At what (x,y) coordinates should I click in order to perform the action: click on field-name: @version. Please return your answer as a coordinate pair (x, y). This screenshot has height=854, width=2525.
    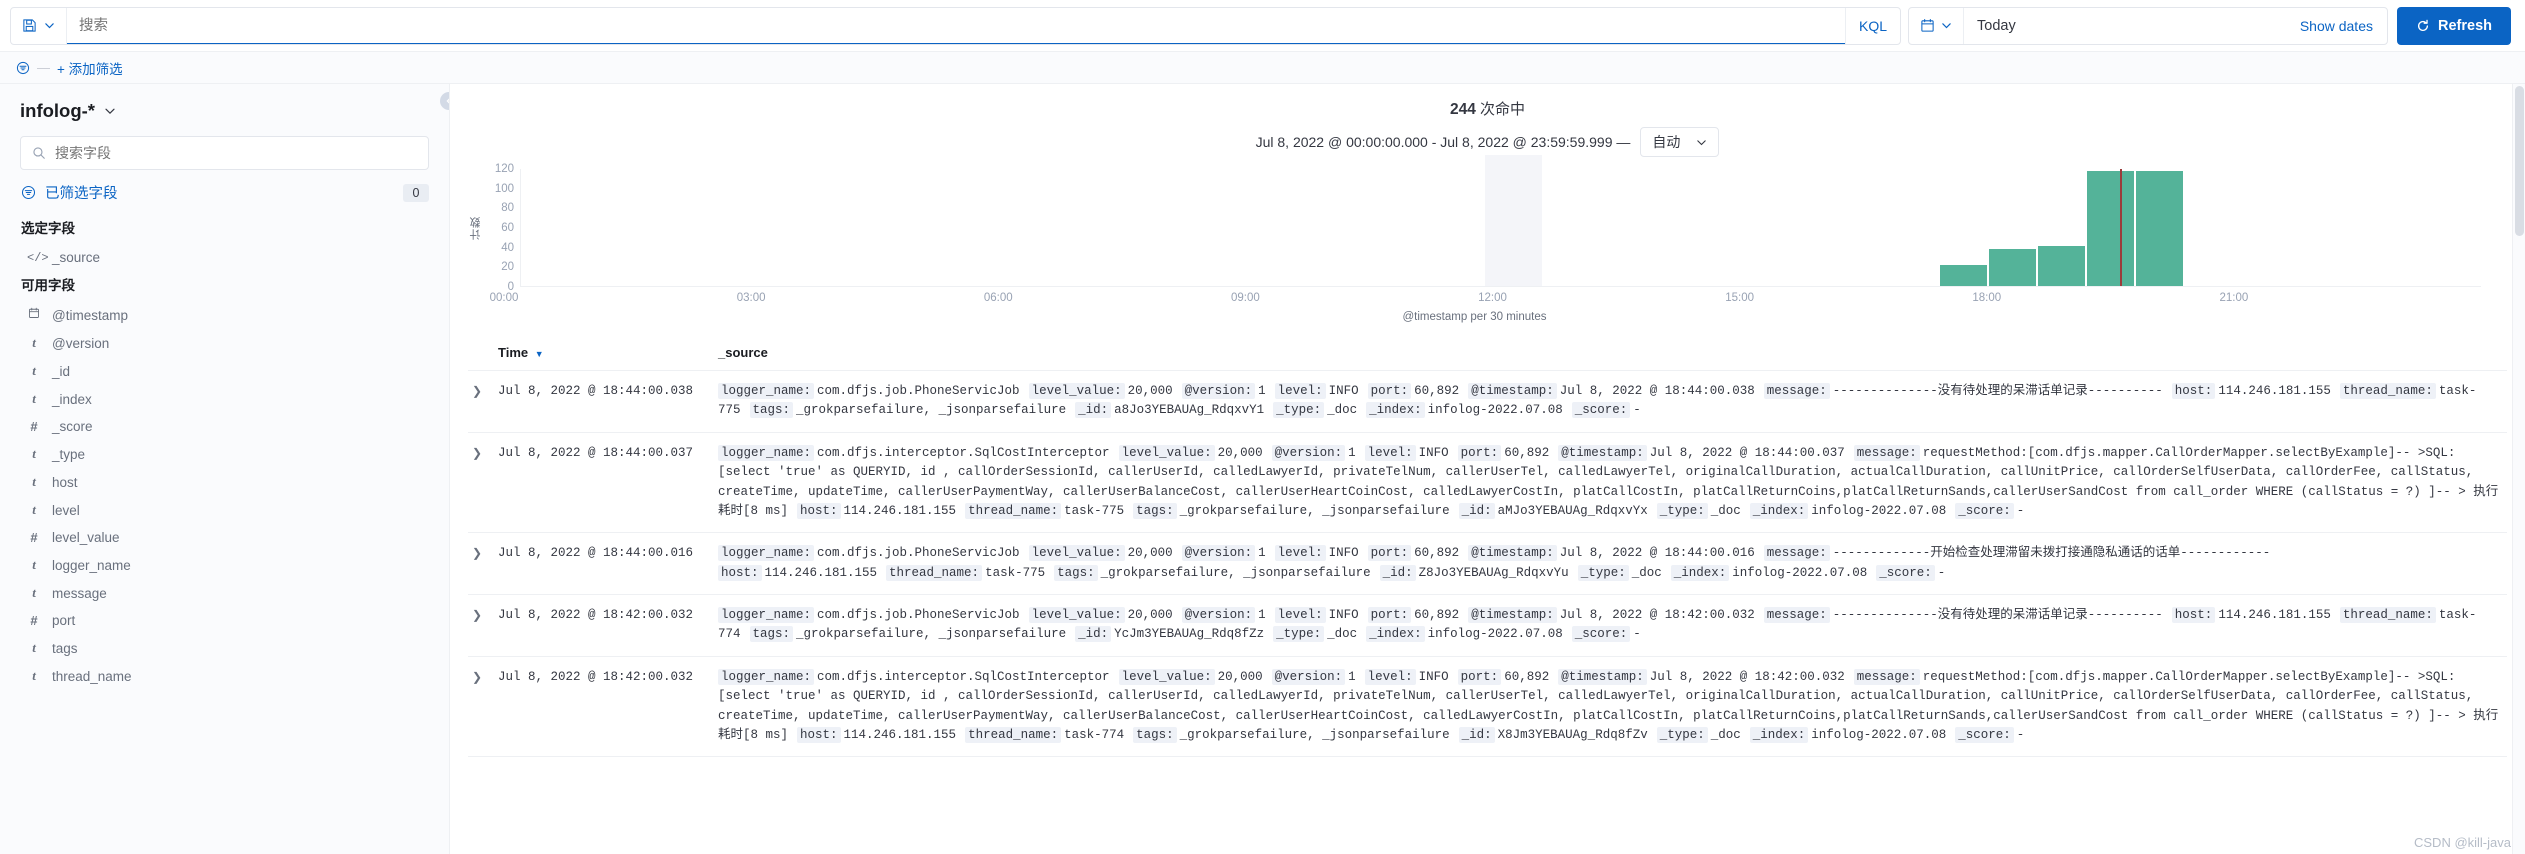
    Looking at the image, I should click on (81, 343).